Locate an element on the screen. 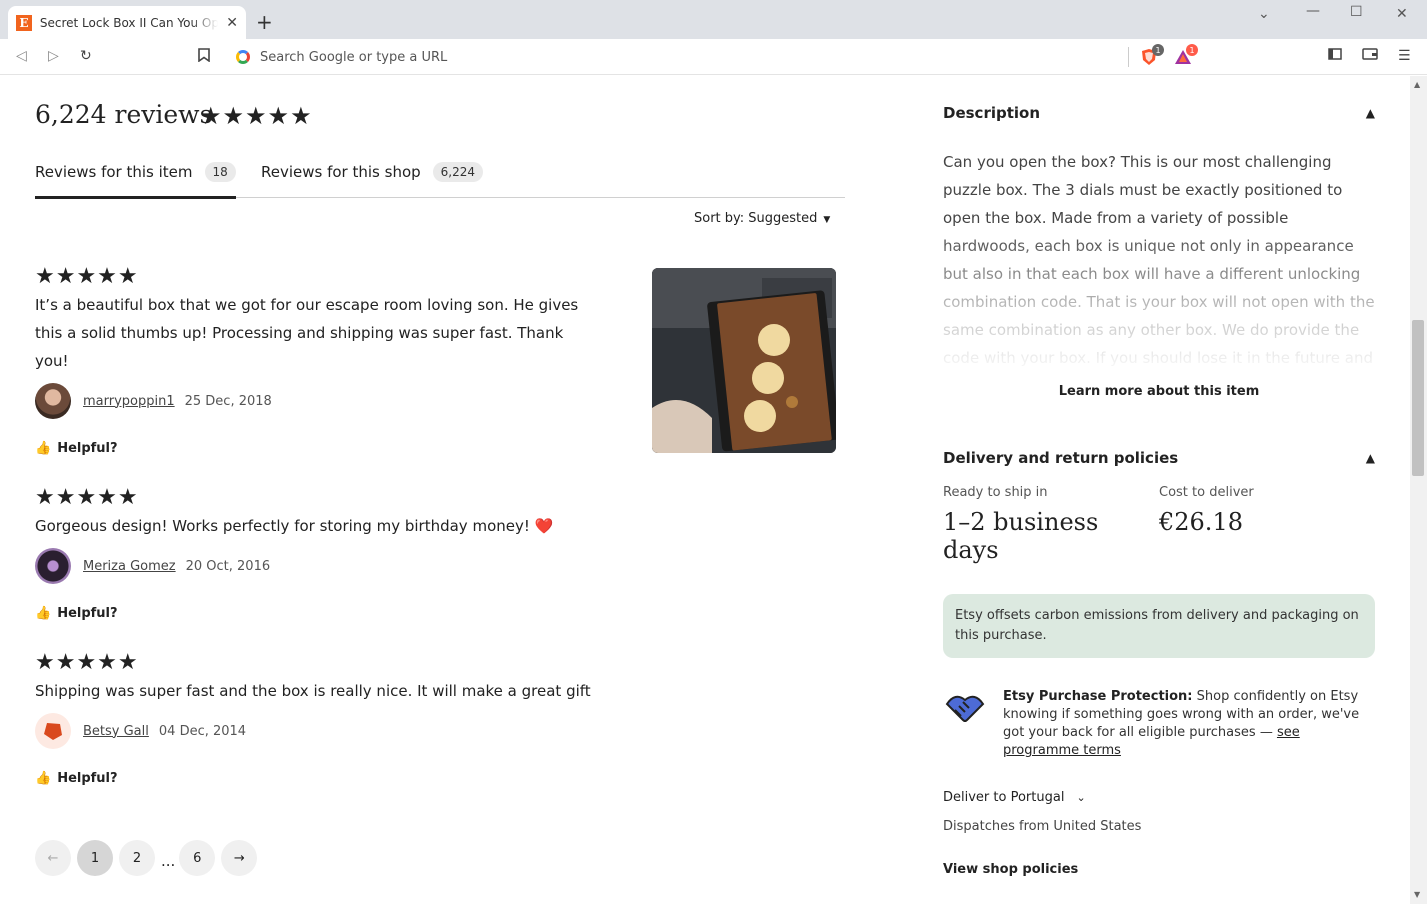 This screenshot has width=1427, height=904. scroll-down-icon: ▼ is located at coordinates (1417, 894).